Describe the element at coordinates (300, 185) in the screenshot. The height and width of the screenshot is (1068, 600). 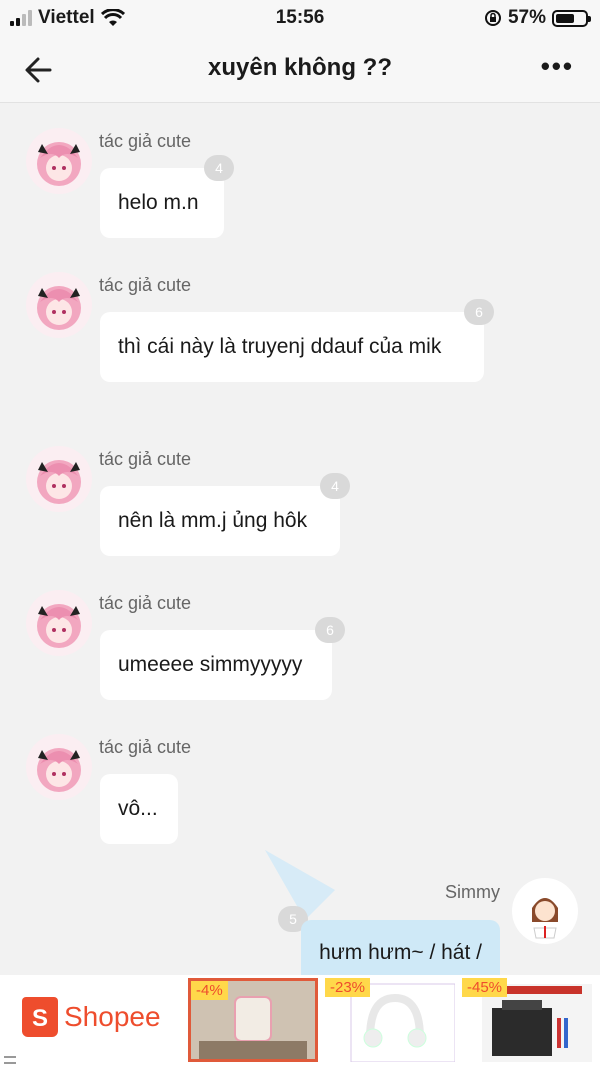
I see `message-item: tác giả cute helo m.n 4` at that location.